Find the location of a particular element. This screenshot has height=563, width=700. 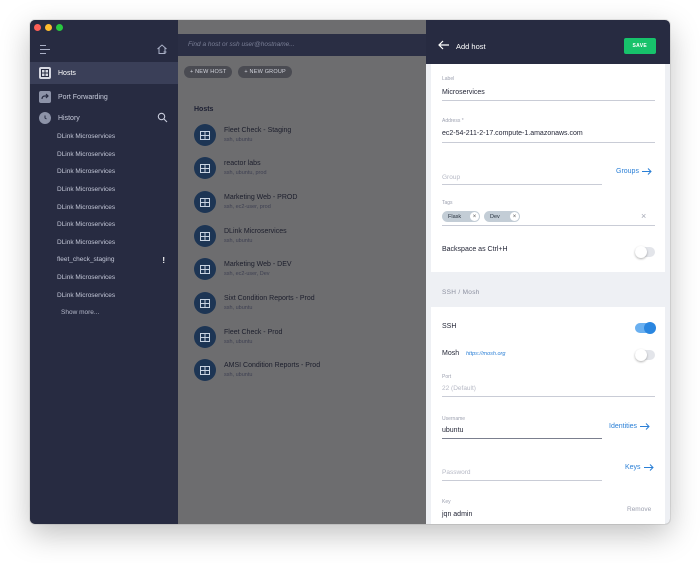

history-item: fleet_check_staging ! is located at coordinates (112, 262).